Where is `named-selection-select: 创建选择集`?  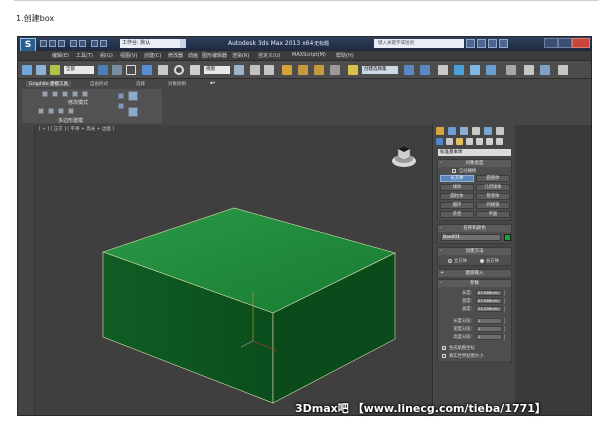
named-selection-select: 创建选择集 is located at coordinates (380, 70).